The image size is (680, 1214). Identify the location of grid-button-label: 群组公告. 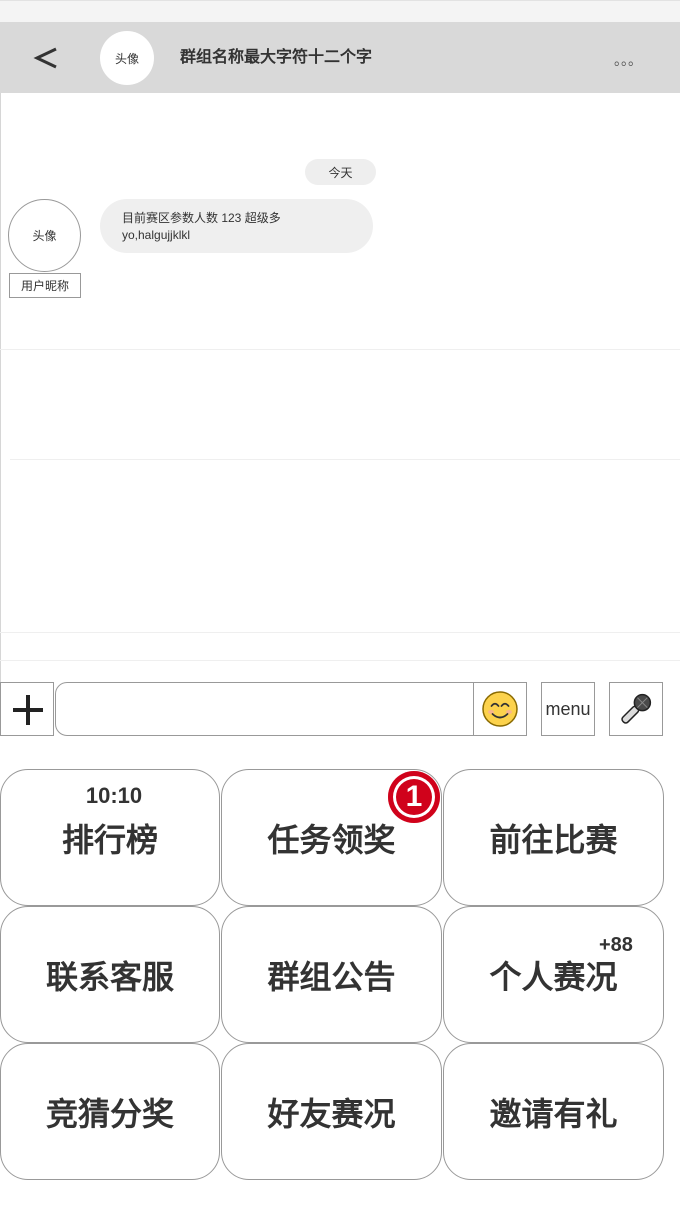
(331, 976).